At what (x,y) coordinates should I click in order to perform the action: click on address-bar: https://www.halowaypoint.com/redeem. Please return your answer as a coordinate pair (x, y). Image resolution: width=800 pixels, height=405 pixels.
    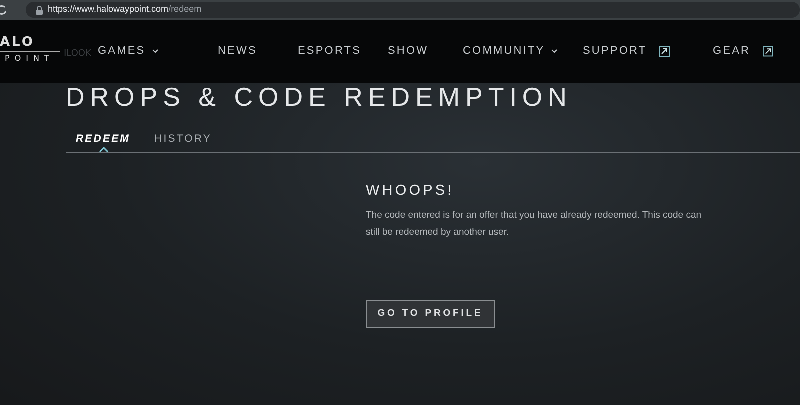
    Looking at the image, I should click on (125, 10).